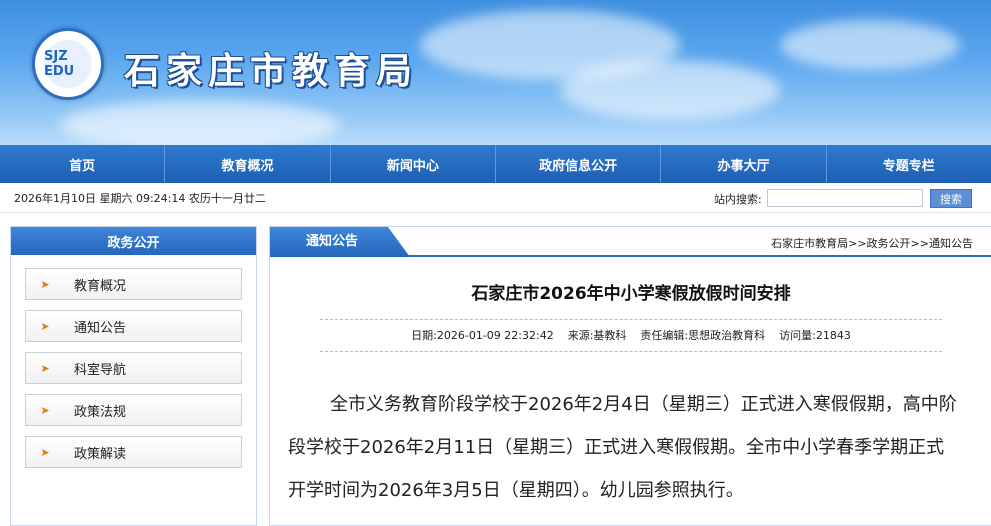  Describe the element at coordinates (703, 335) in the screenshot. I see `article-editor: 责任编辑:思想政治教育科` at that location.